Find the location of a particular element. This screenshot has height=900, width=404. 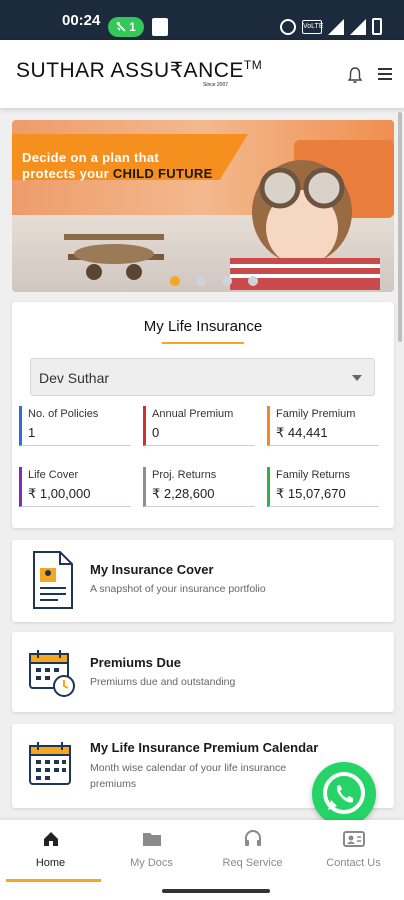

calendar-clock-icon is located at coordinates (52, 673).